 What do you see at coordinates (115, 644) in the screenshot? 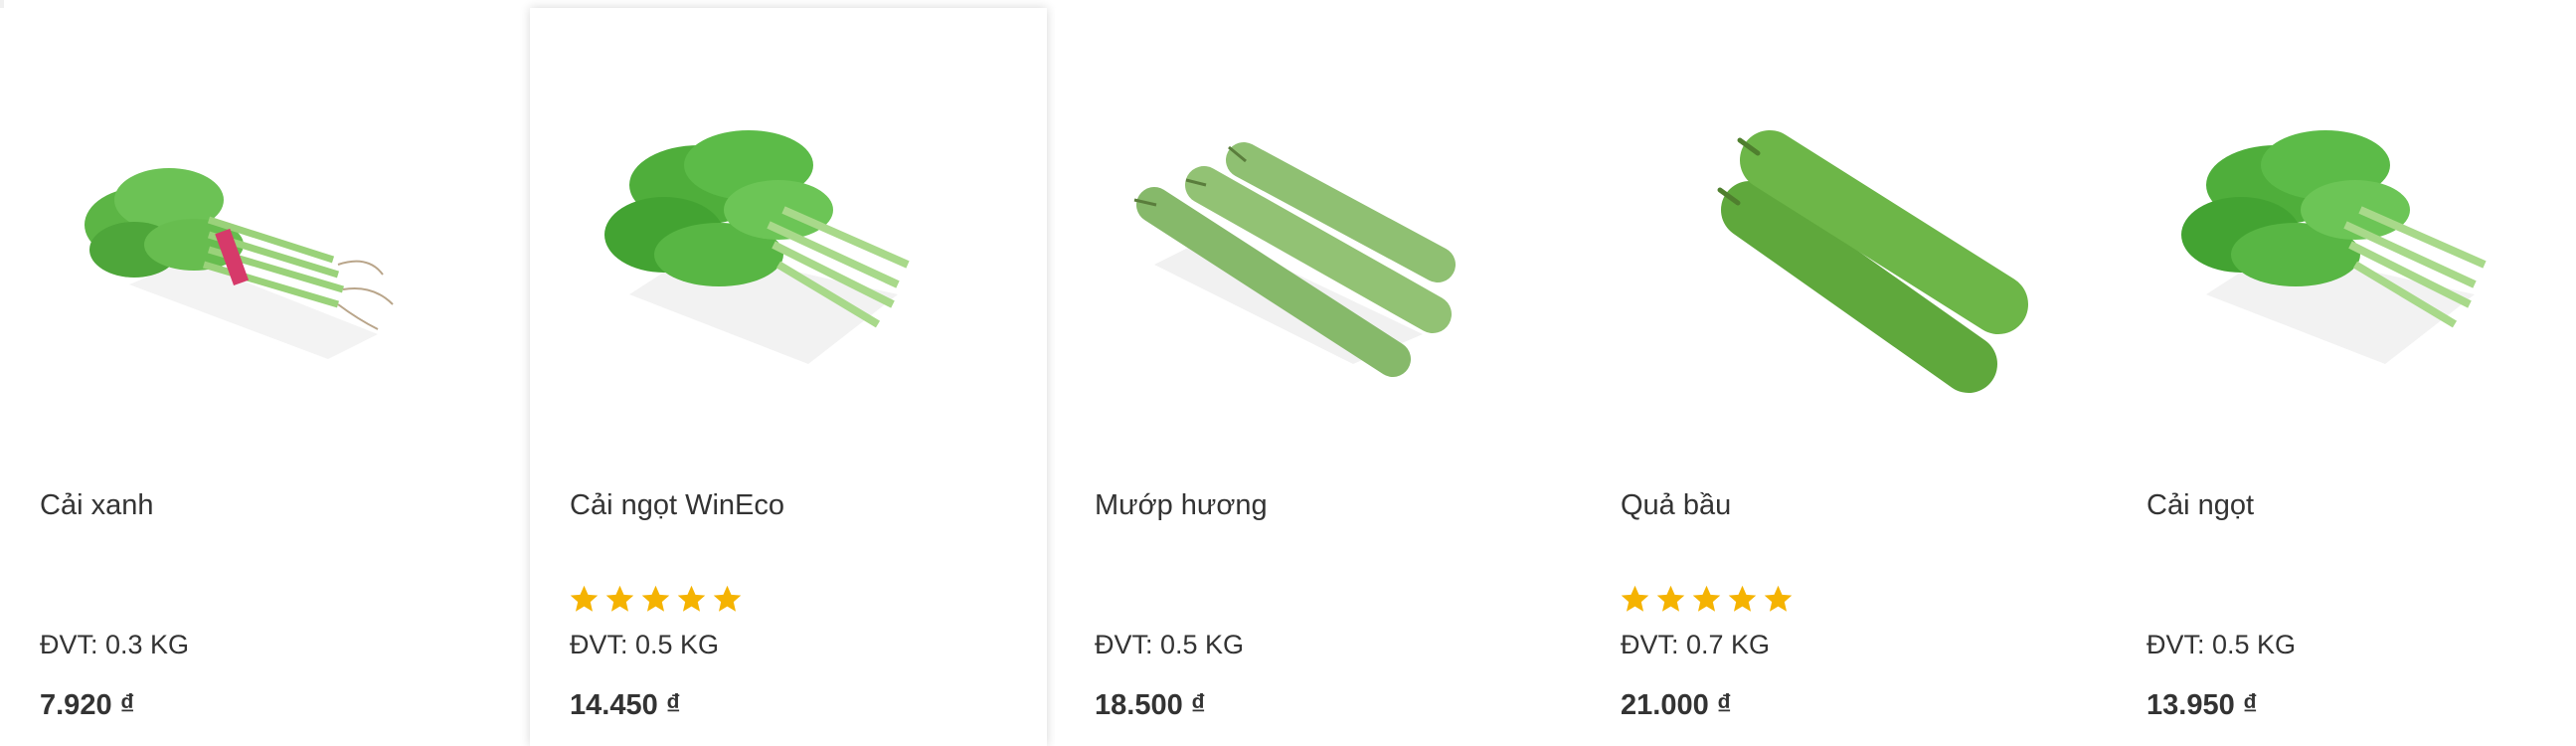
I see `product-unit: ĐVT: 0.3 KG` at bounding box center [115, 644].